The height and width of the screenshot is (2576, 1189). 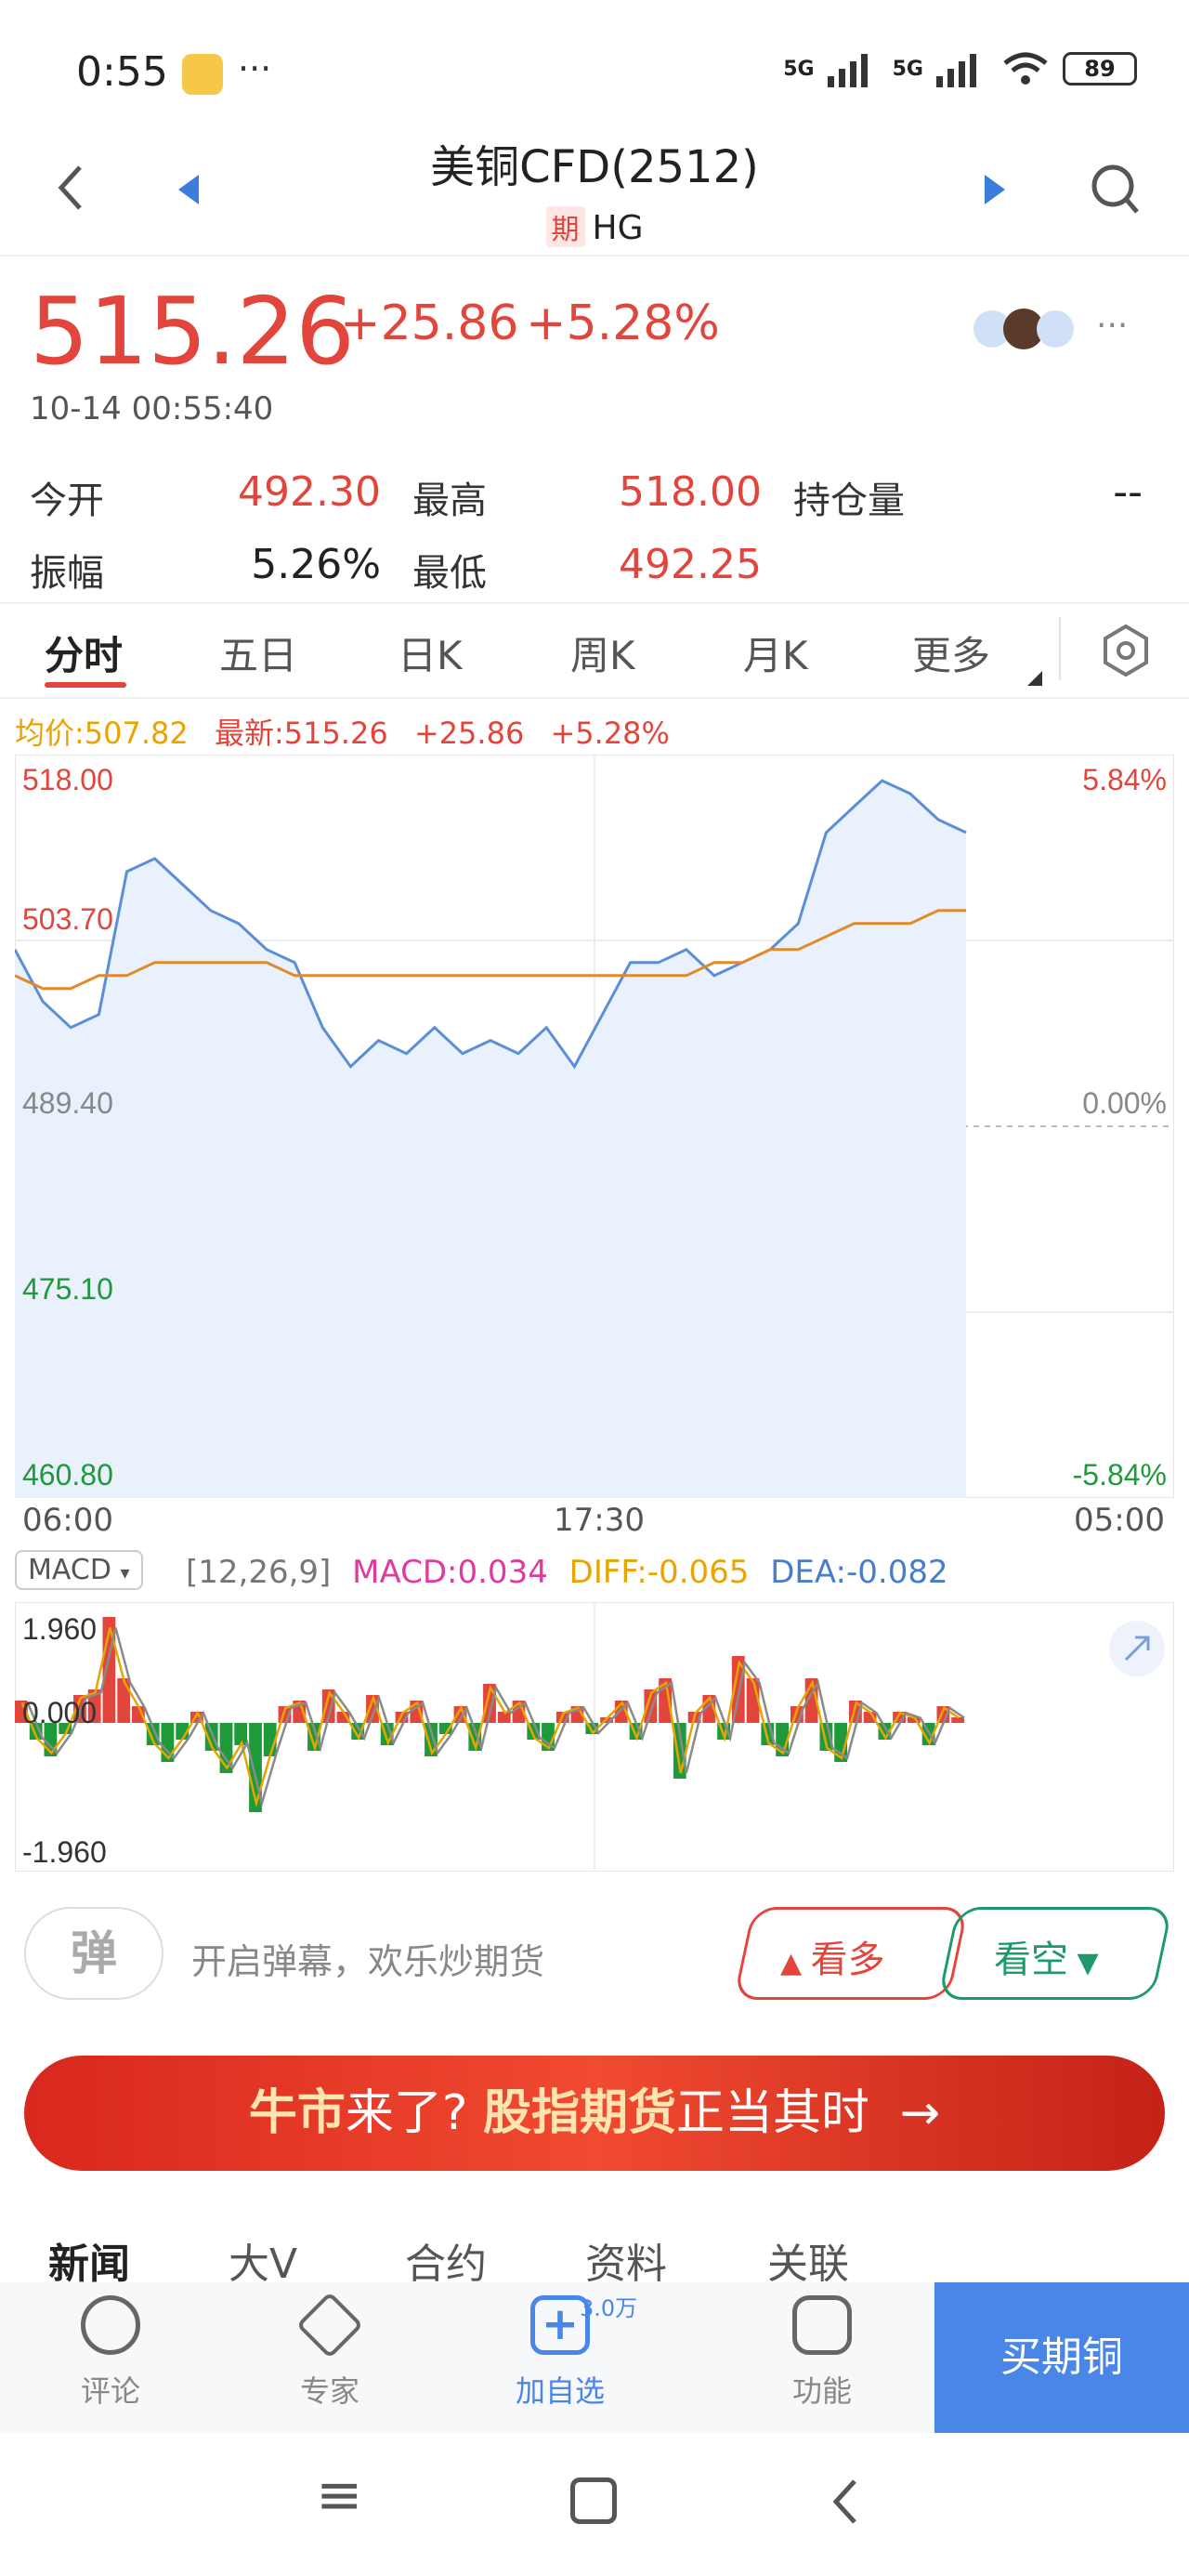 I want to click on more-dropdown-icon, so click(x=1034, y=678).